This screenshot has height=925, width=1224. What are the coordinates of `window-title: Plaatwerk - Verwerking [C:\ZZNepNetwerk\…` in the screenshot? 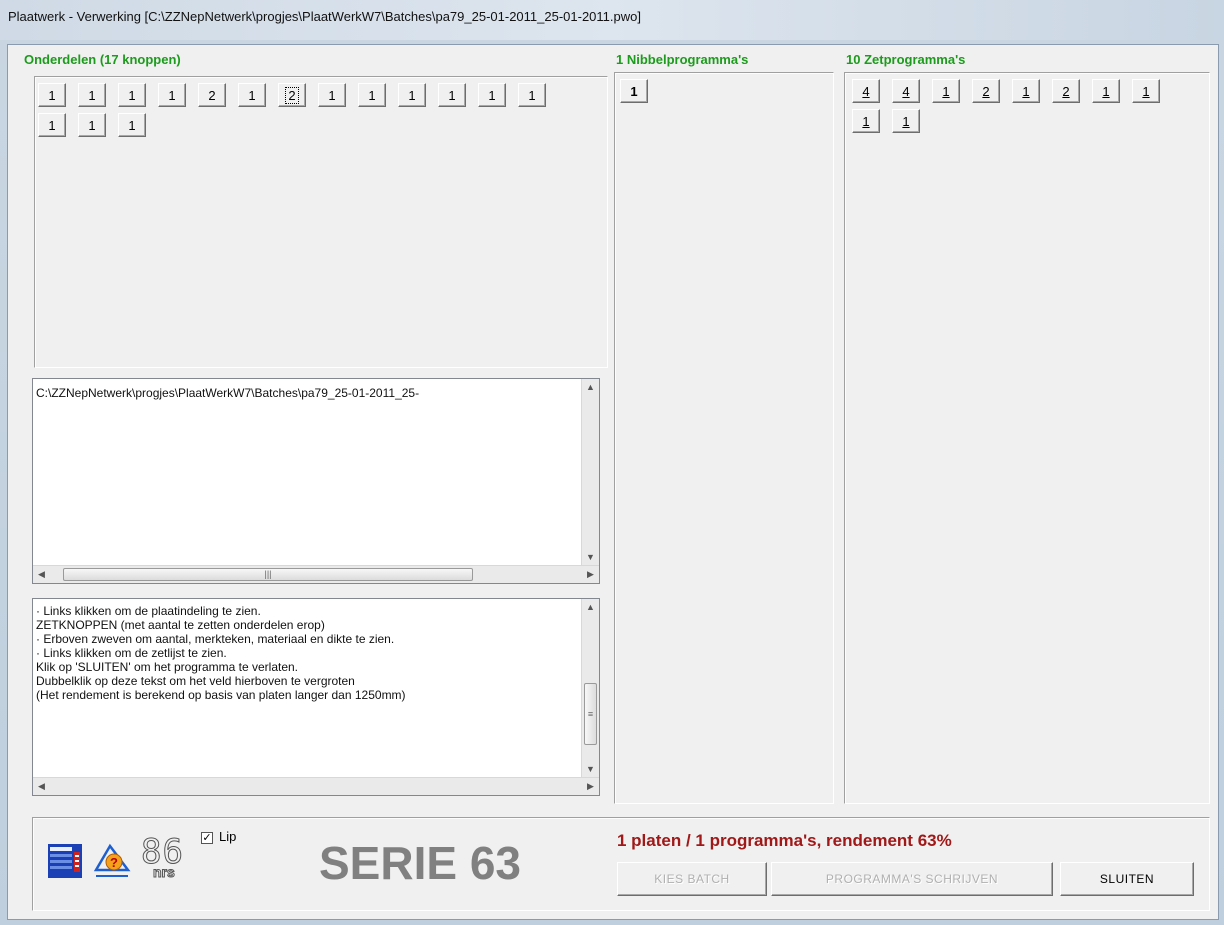 It's located at (324, 16).